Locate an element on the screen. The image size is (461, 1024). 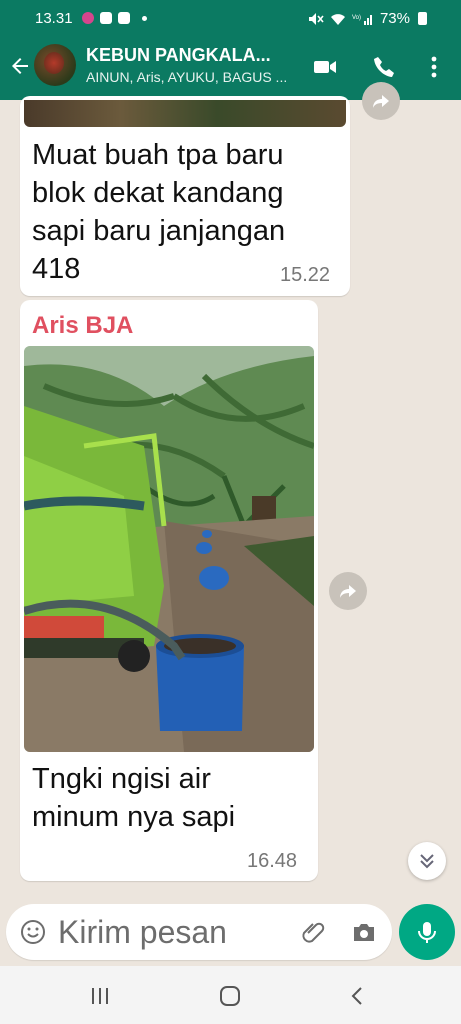
paperclip-icon is located at coordinates (313, 932).